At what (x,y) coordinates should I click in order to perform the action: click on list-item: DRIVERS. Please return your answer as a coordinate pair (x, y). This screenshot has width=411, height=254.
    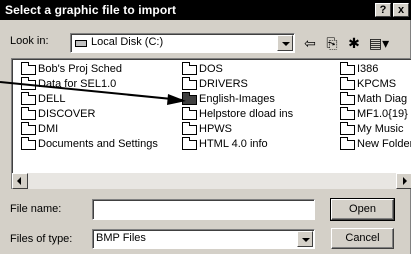
    Looking at the image, I should click on (236, 84).